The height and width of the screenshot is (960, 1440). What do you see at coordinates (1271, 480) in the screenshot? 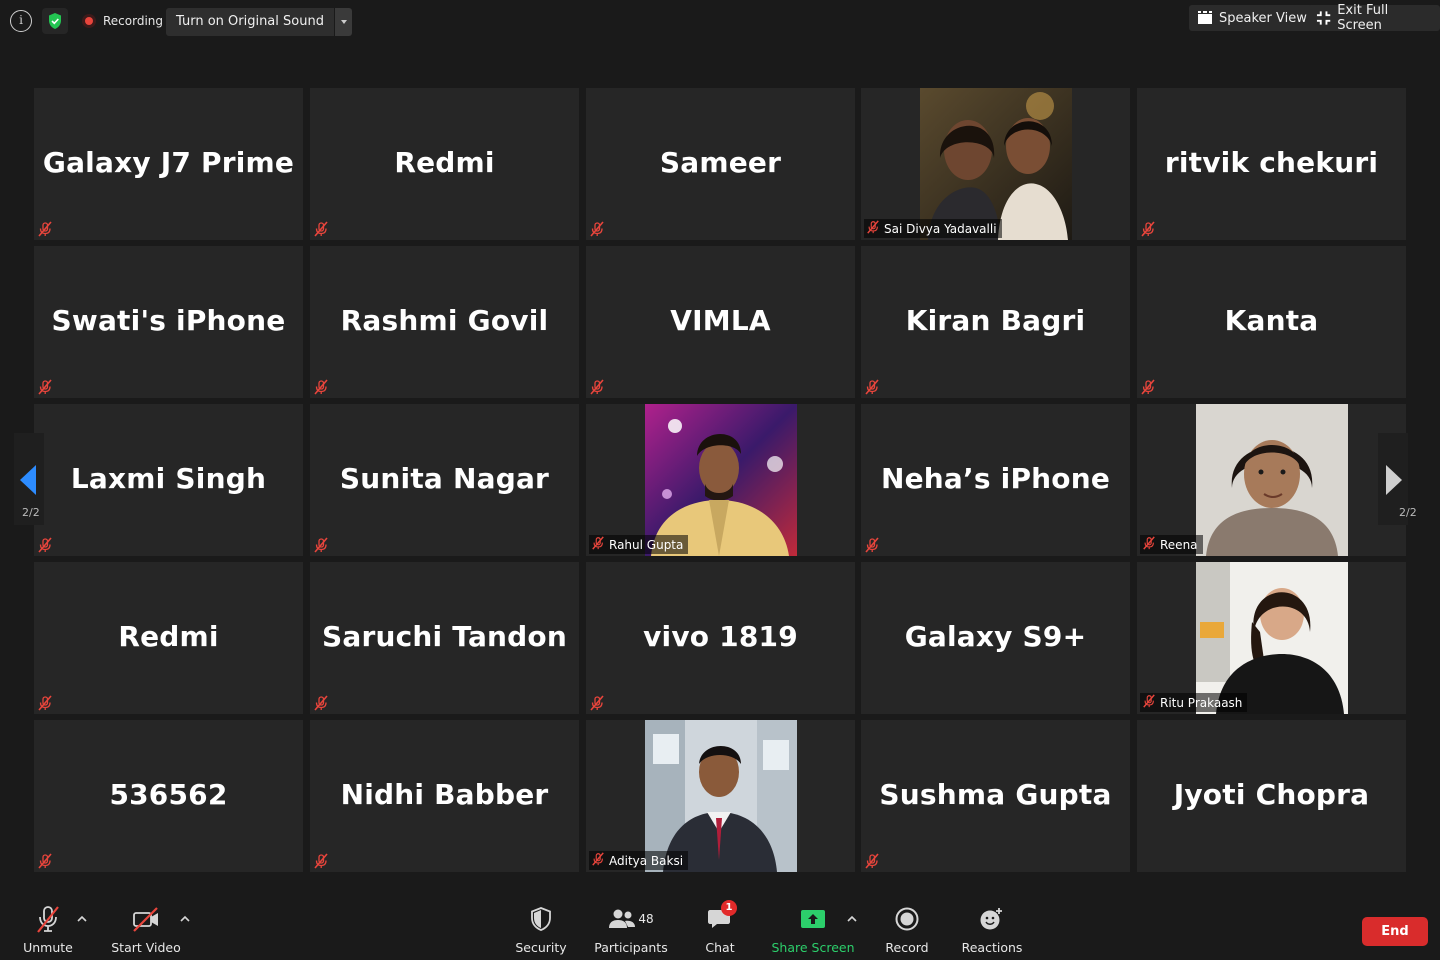
I see `participant-tile: Reena` at bounding box center [1271, 480].